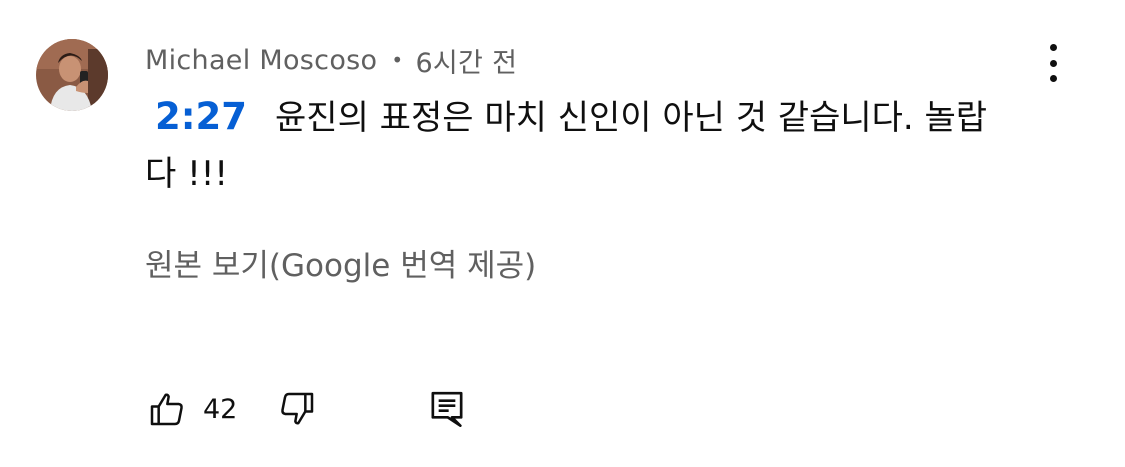  Describe the element at coordinates (201, 116) in the screenshot. I see `timestamp-link: 2:27` at that location.